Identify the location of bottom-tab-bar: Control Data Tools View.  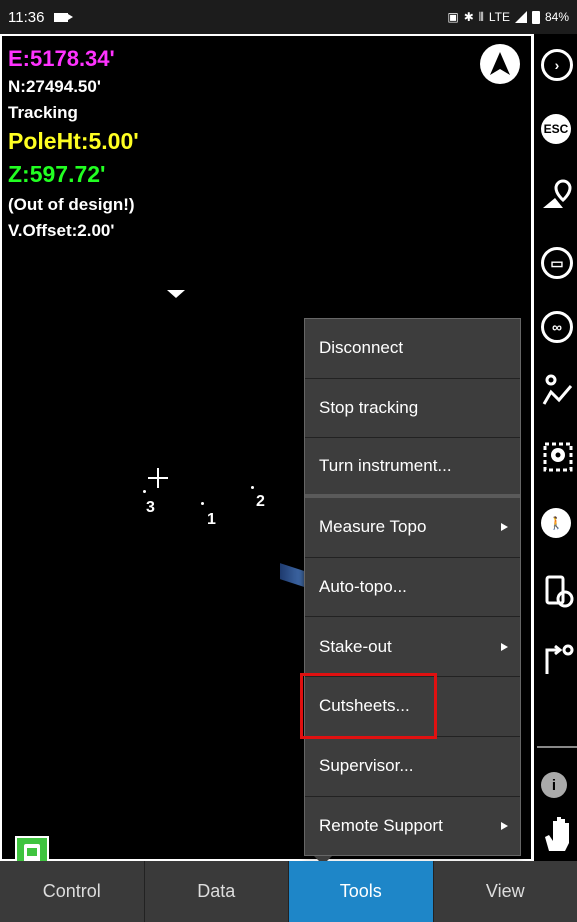
(288, 891).